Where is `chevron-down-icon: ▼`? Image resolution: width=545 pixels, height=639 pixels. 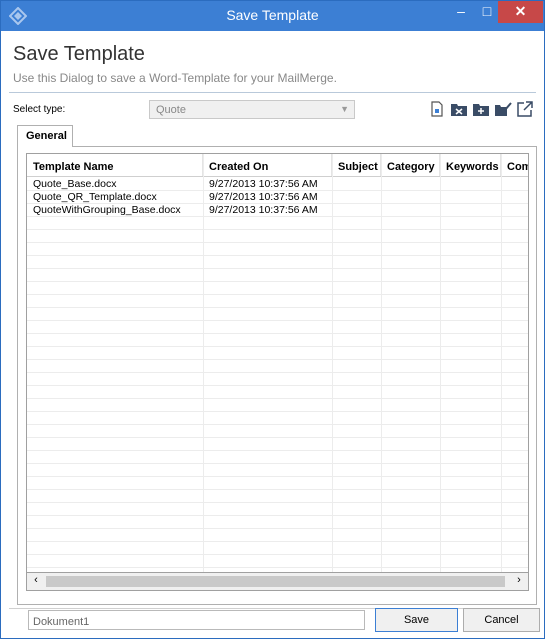
chevron-down-icon: ▼ is located at coordinates (344, 109).